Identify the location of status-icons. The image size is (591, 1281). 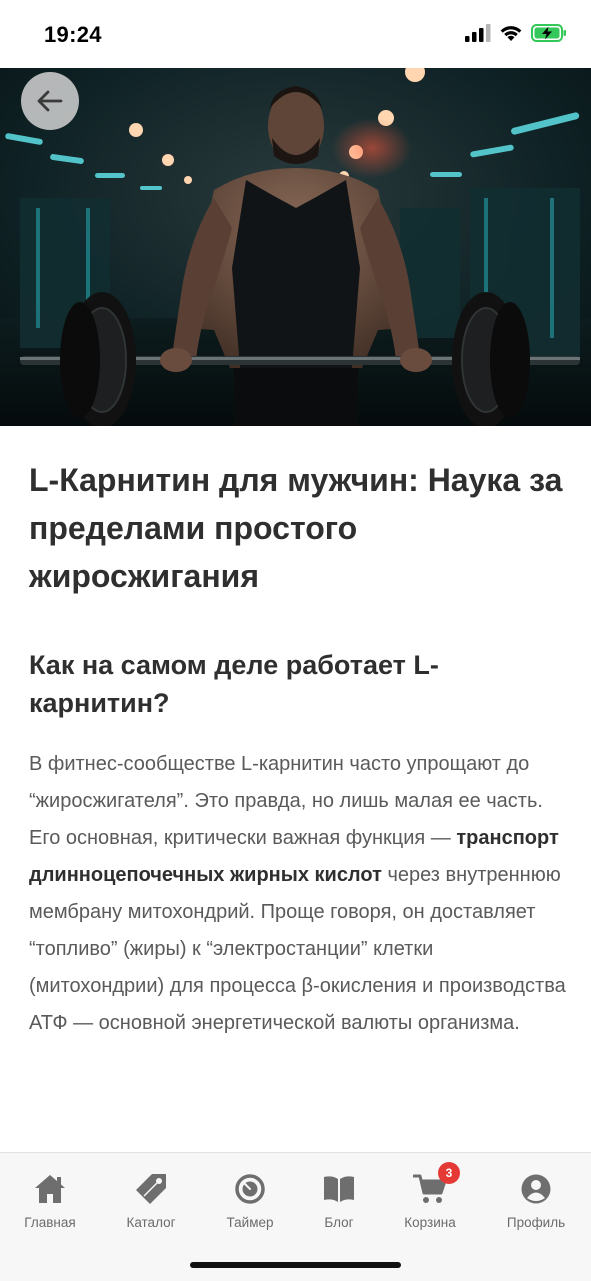
(516, 33).